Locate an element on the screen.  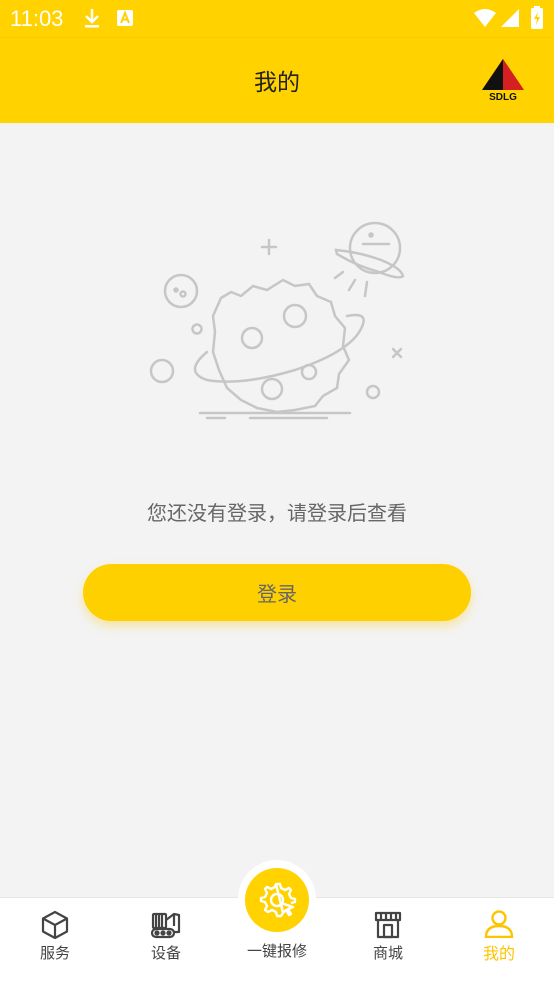
wifi-icon is located at coordinates (485, 18).